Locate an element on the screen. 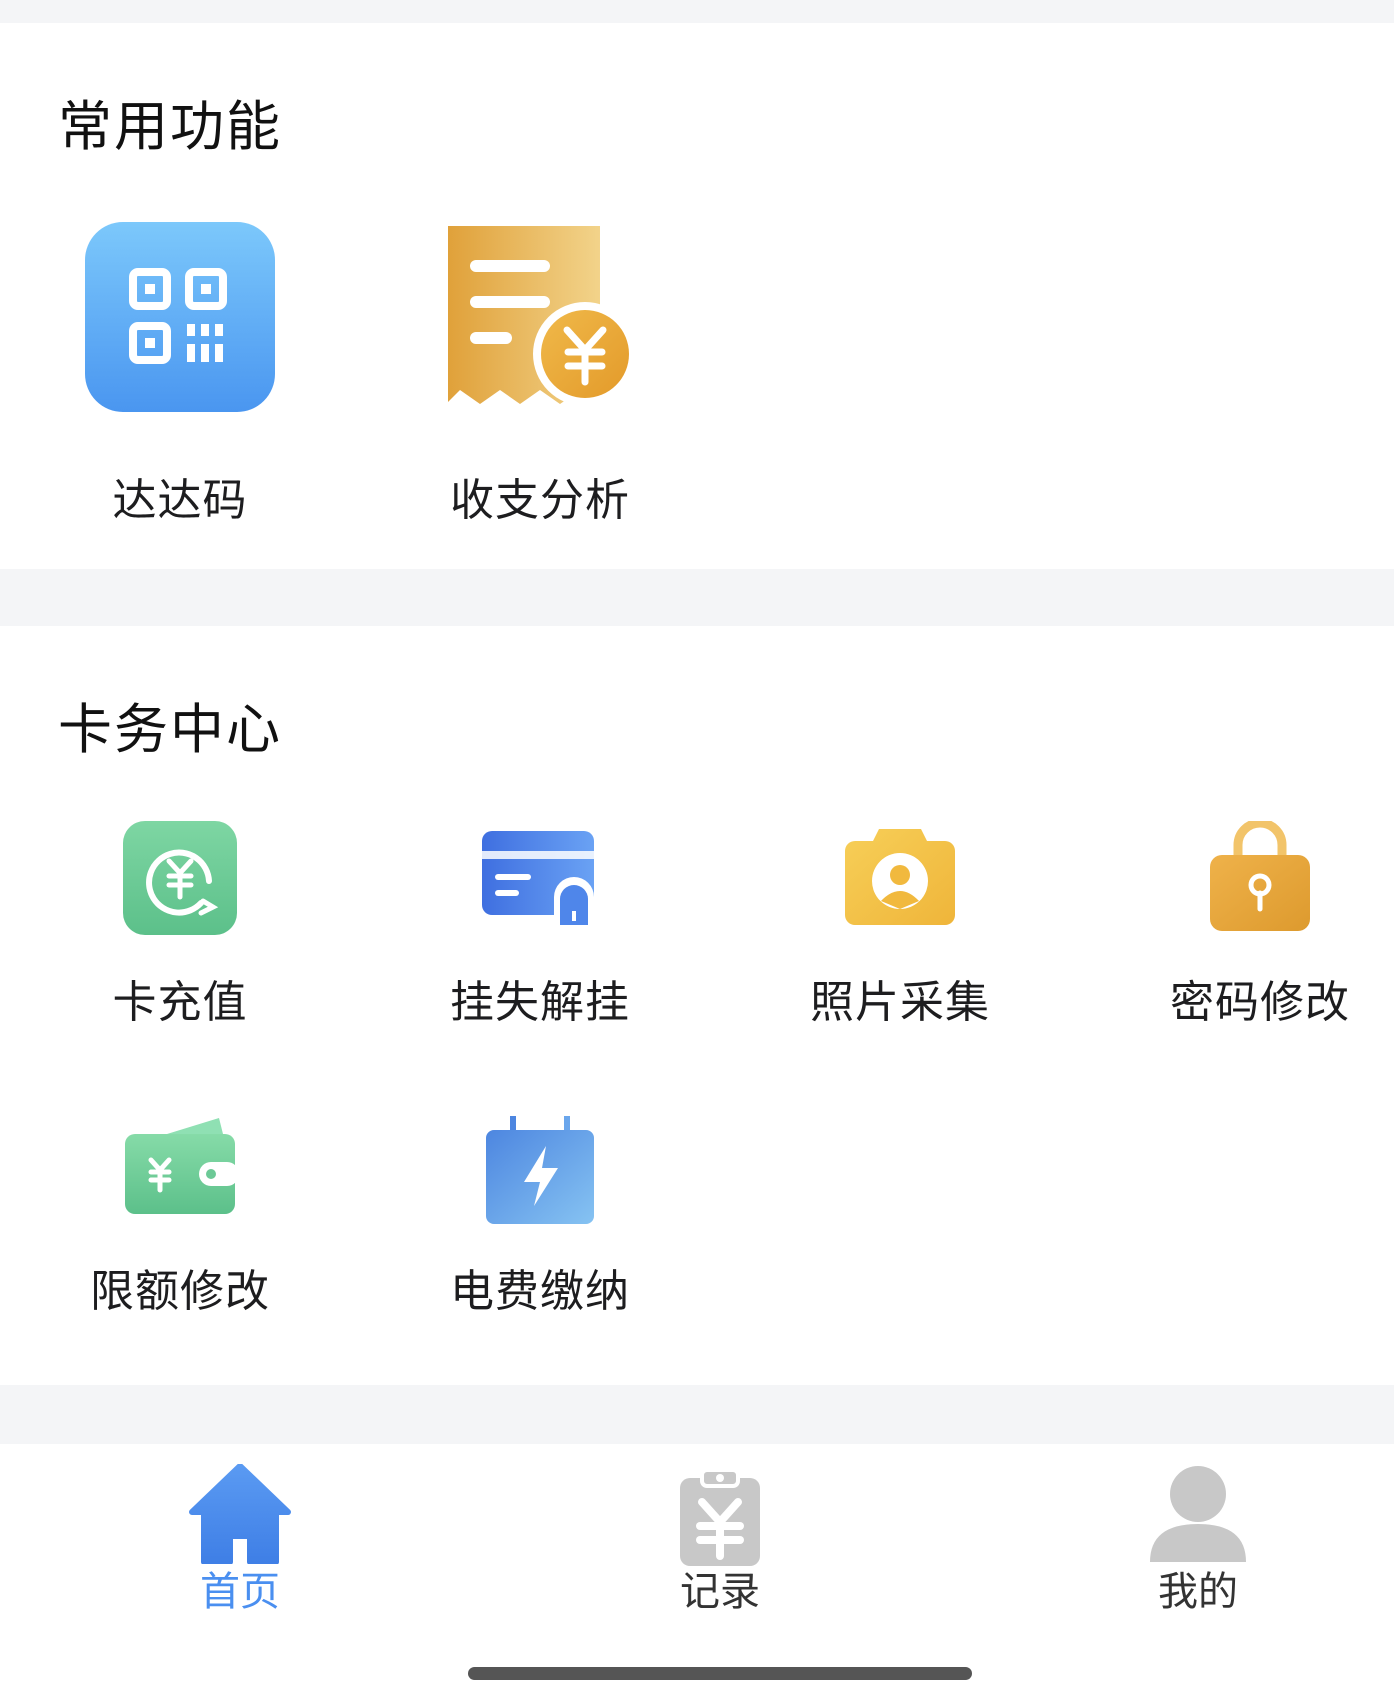 Image resolution: width=1394 pixels, height=1701 pixels. item-label: 收支分析 is located at coordinates (540, 500).